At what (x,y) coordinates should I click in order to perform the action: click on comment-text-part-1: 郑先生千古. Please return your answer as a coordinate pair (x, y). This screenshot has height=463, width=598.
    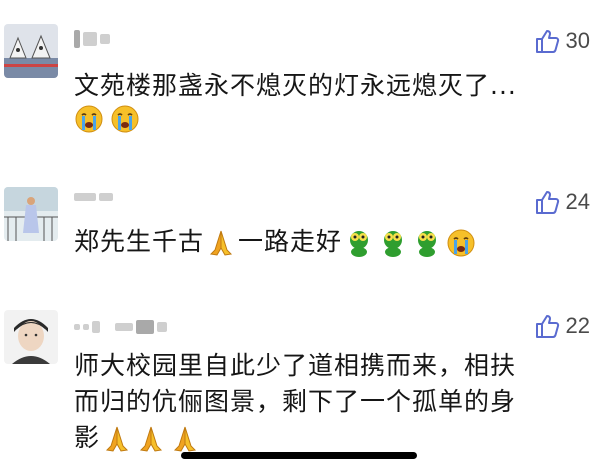
    Looking at the image, I should click on (139, 241).